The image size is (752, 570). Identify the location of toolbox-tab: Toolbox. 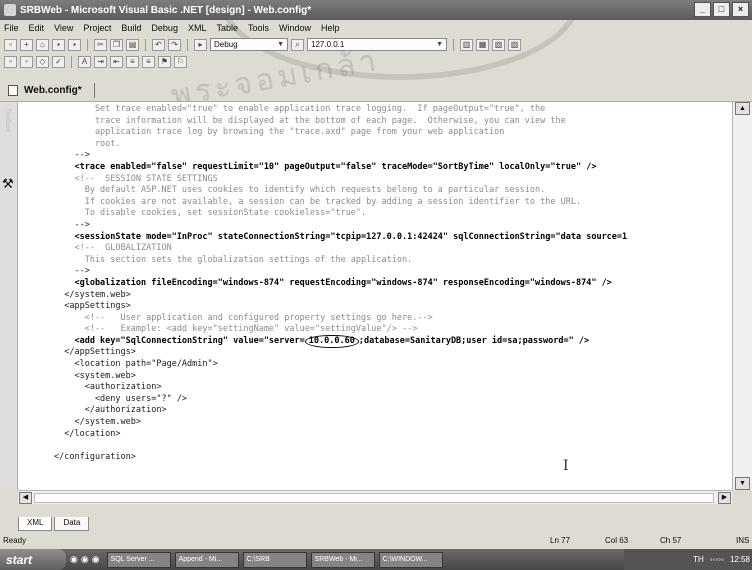
(7, 120).